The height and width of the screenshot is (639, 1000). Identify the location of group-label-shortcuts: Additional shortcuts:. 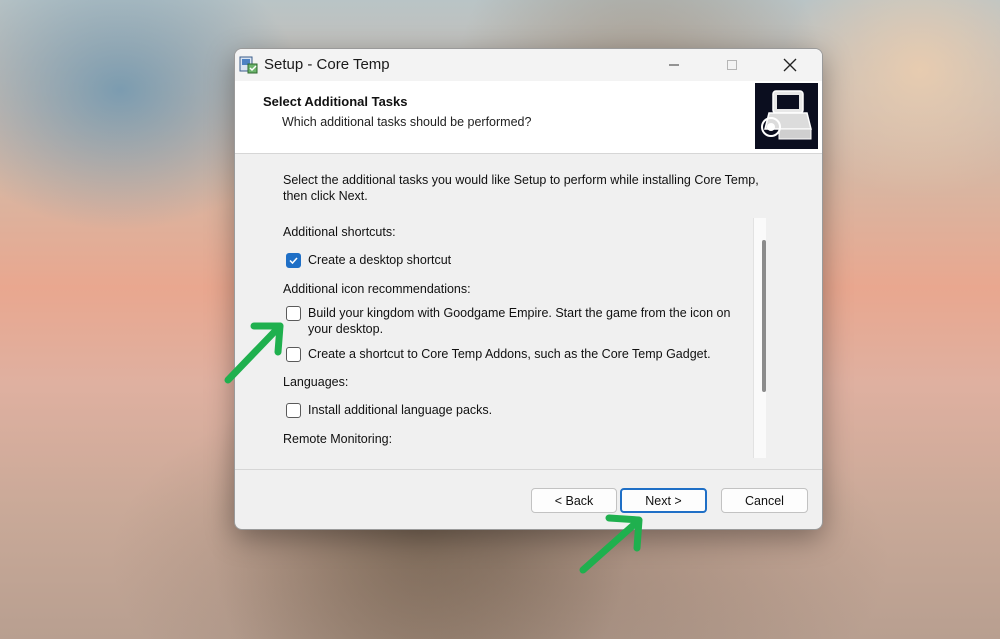
(339, 232).